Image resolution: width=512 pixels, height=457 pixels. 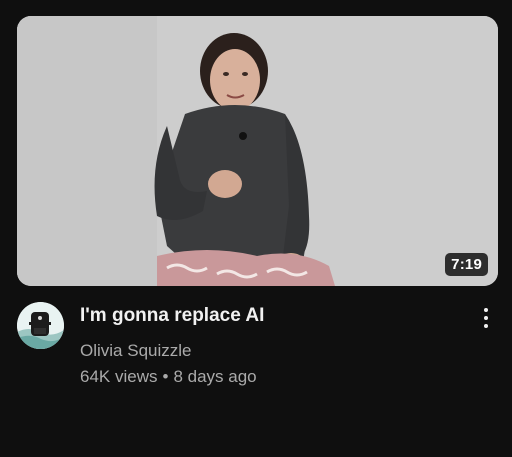 What do you see at coordinates (466, 264) in the screenshot?
I see `duration-badge: 7:19` at bounding box center [466, 264].